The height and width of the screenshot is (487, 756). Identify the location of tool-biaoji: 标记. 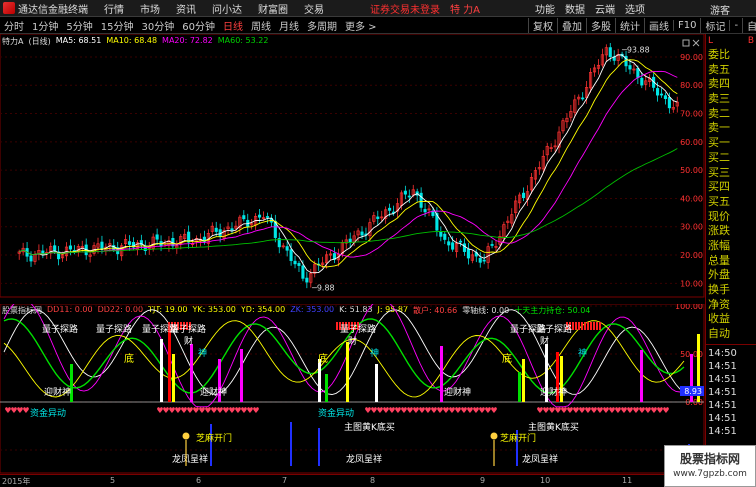
(714, 25).